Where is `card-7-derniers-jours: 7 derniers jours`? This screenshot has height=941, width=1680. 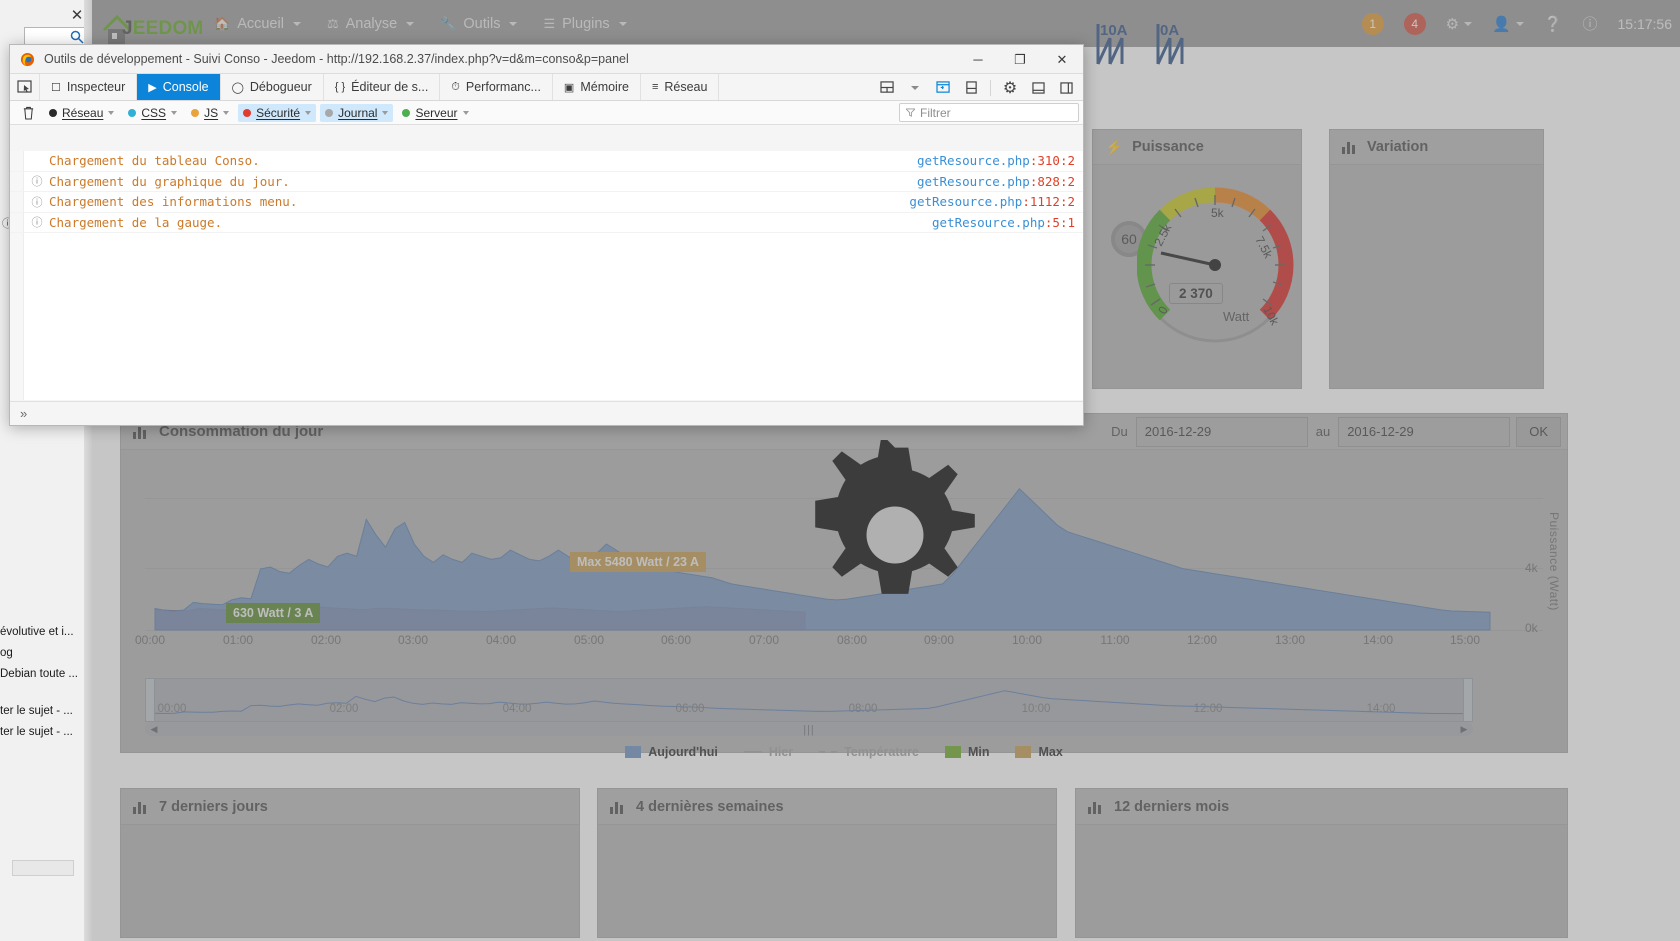
card-7-derniers-jours: 7 derniers jours is located at coordinates (350, 863).